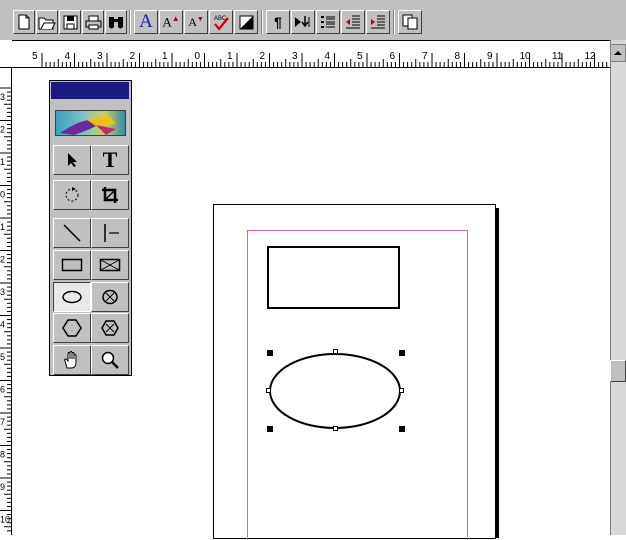 Image resolution: width=626 pixels, height=540 pixels. What do you see at coordinates (320, 59) in the screenshot?
I see `horizontal-ruler-ticks: 5 4 3 2 1 0 1 2 3 4 5 6 7 8 9 10 11 12` at bounding box center [320, 59].